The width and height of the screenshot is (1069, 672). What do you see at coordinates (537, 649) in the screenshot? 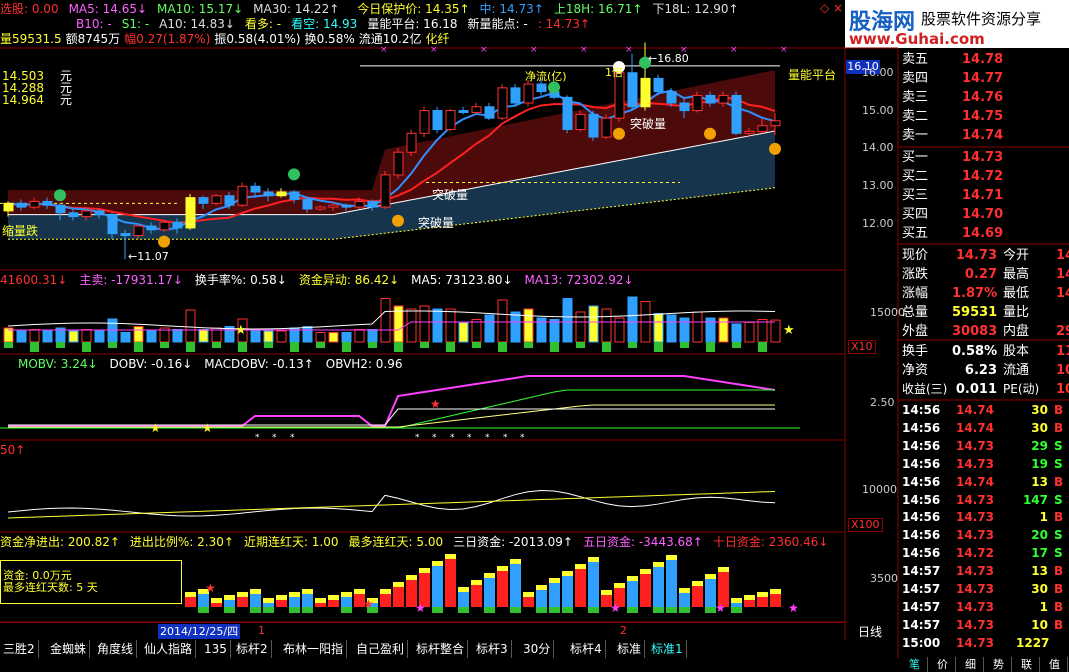
I see `formula-tab: 30分` at bounding box center [537, 649].